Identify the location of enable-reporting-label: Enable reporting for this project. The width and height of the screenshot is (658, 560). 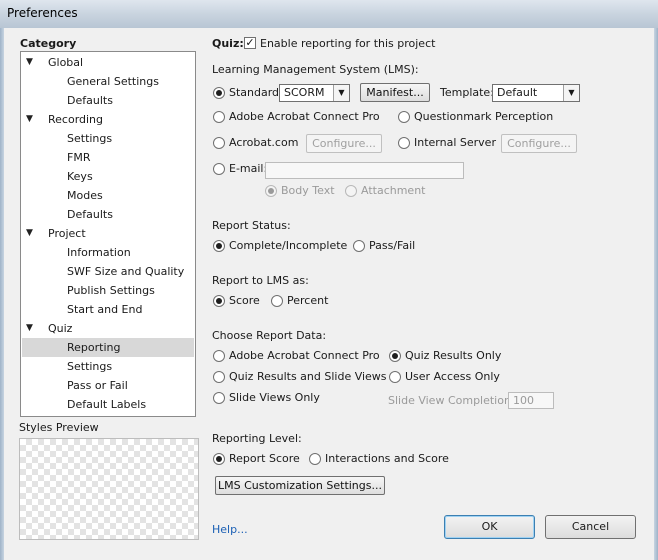
(347, 43).